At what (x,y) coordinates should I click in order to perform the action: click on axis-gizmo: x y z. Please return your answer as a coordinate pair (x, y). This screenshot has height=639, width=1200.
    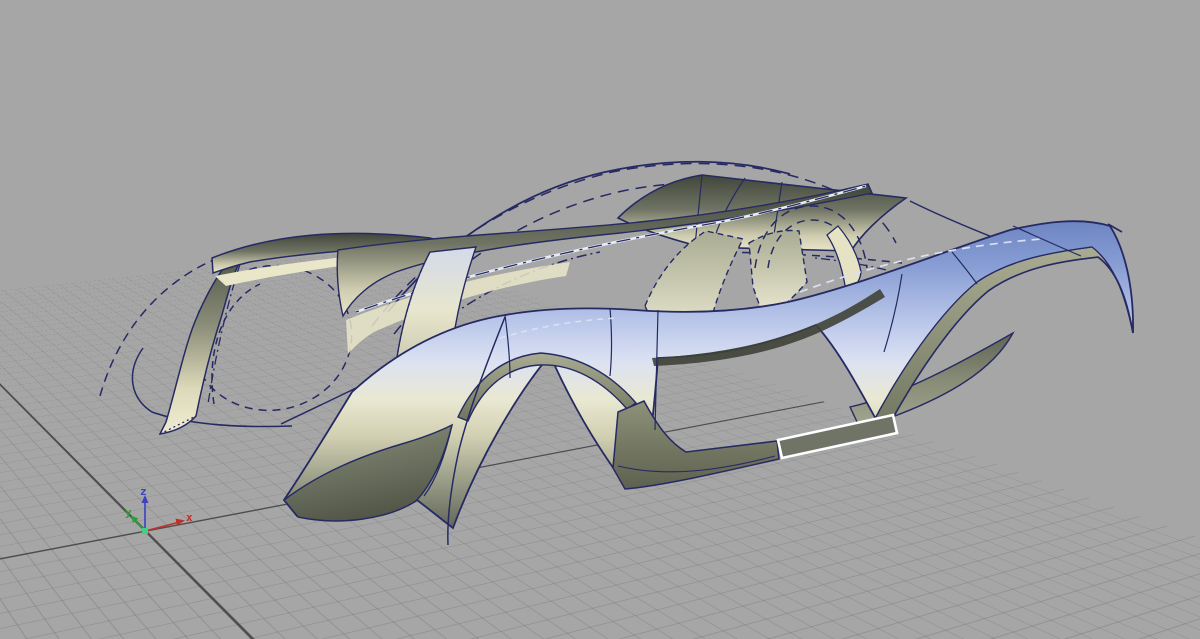
    Looking at the image, I should click on (159, 509).